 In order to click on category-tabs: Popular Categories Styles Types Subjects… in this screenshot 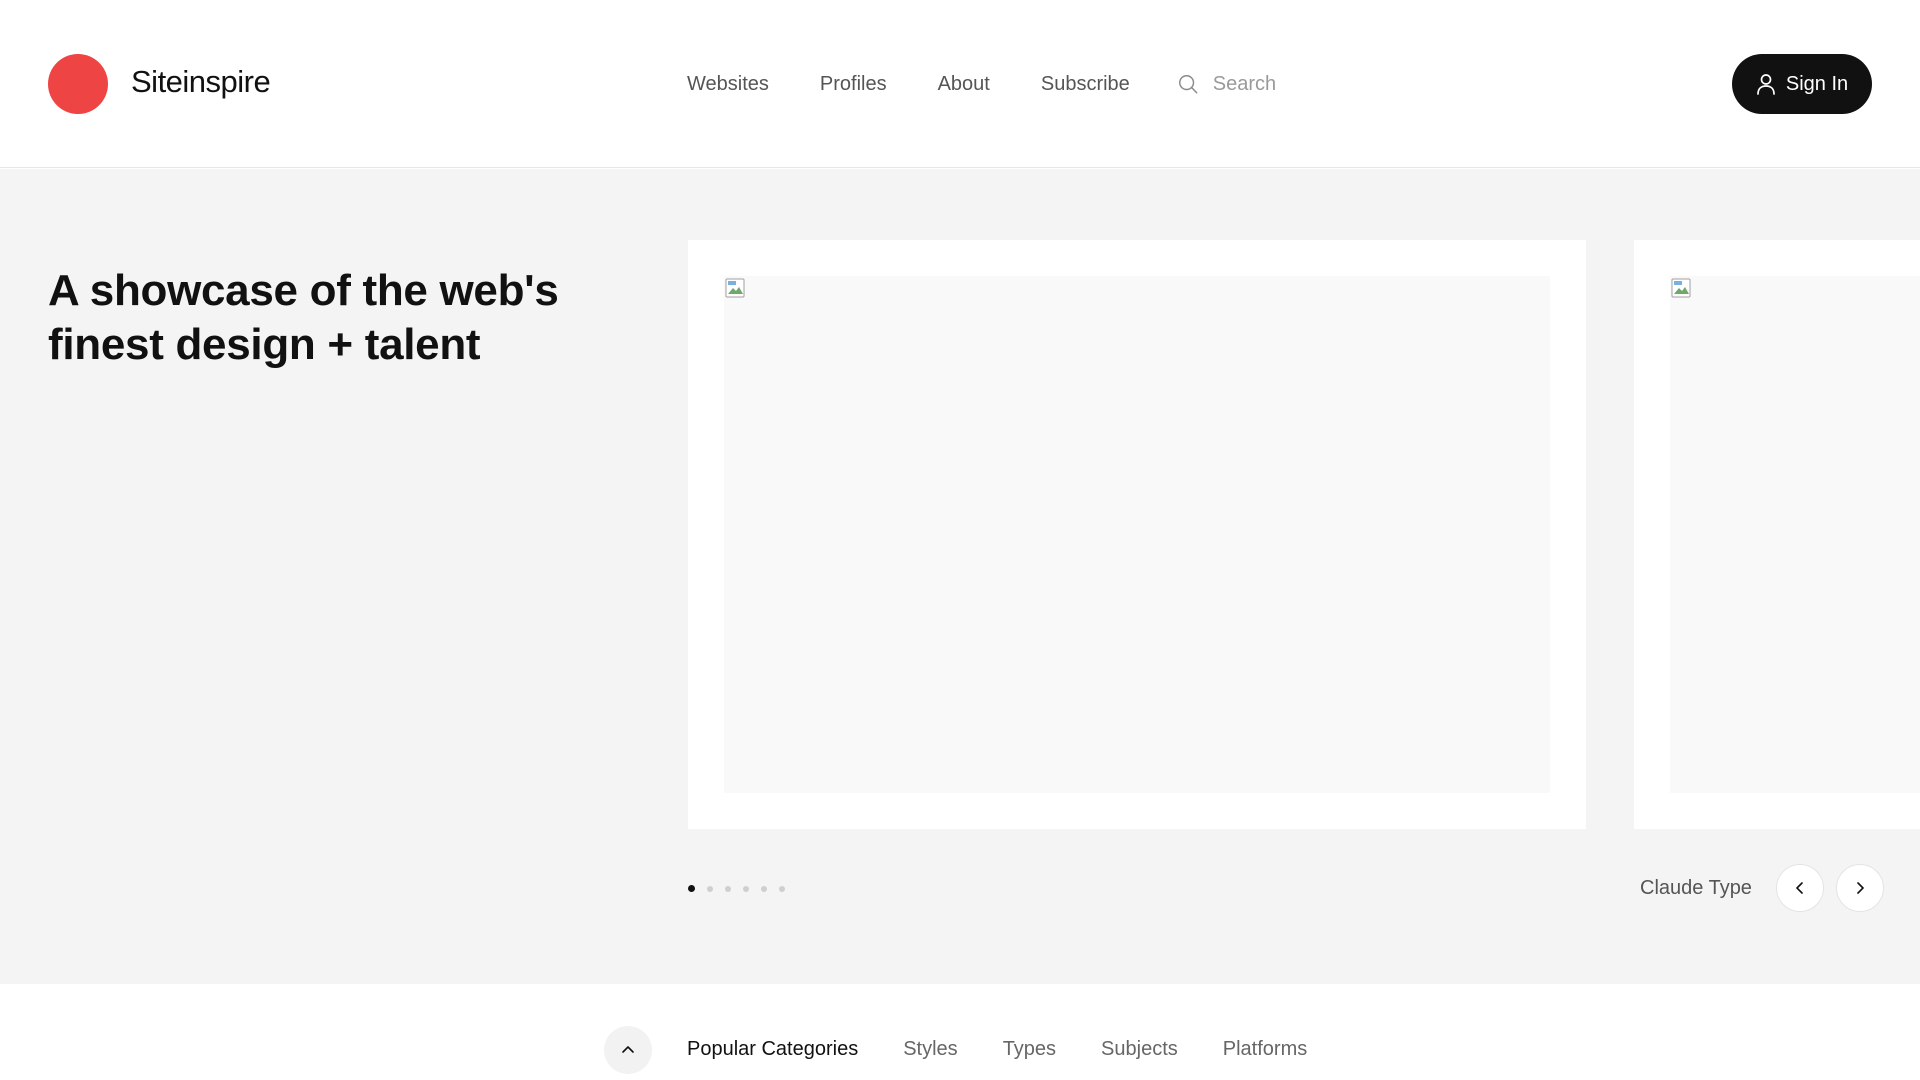, I will do `click(1019, 1049)`.